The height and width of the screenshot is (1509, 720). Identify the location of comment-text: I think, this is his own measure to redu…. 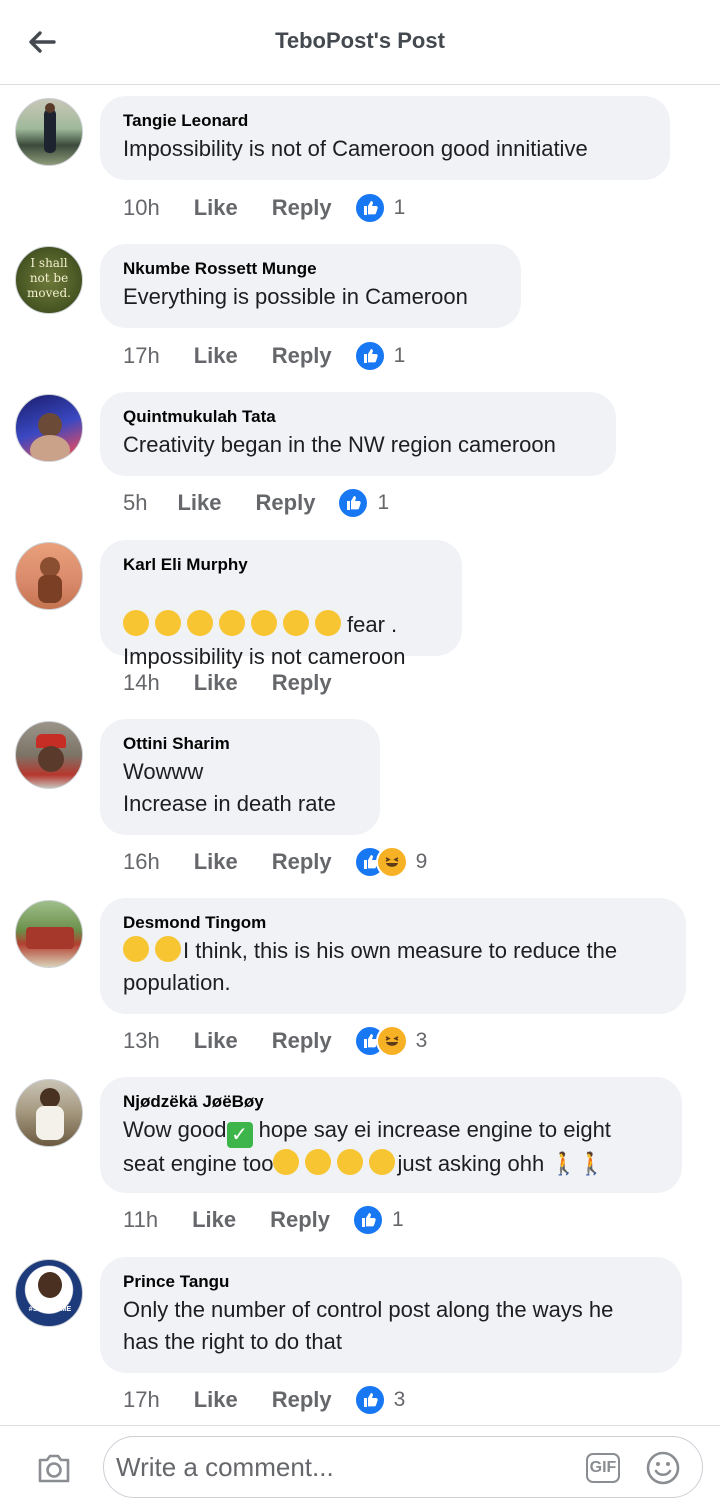
(400, 950).